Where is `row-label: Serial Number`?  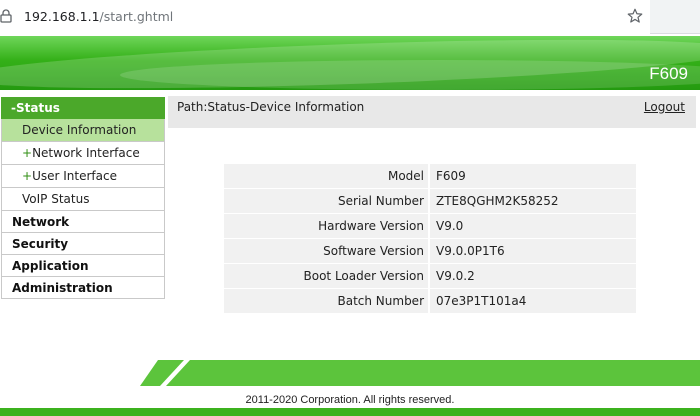 row-label: Serial Number is located at coordinates (326, 201).